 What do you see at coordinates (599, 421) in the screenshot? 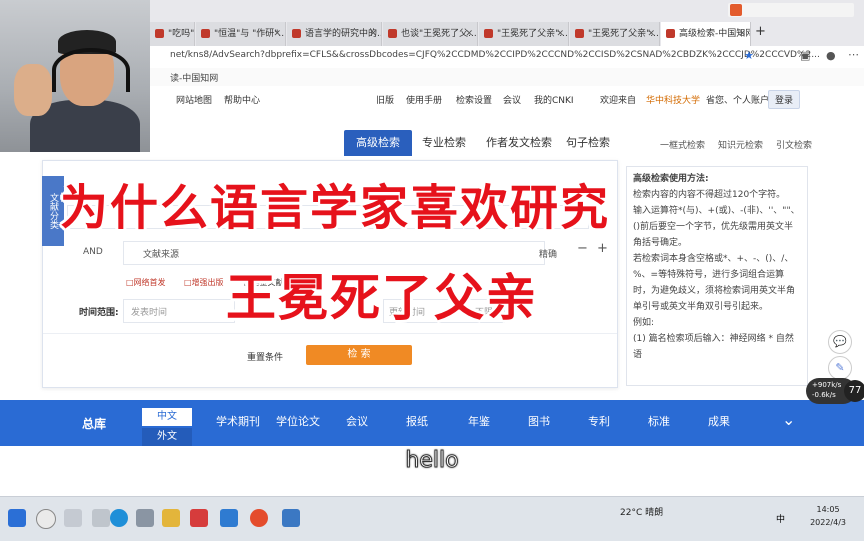
I see `db-patents: 专利` at bounding box center [599, 421].